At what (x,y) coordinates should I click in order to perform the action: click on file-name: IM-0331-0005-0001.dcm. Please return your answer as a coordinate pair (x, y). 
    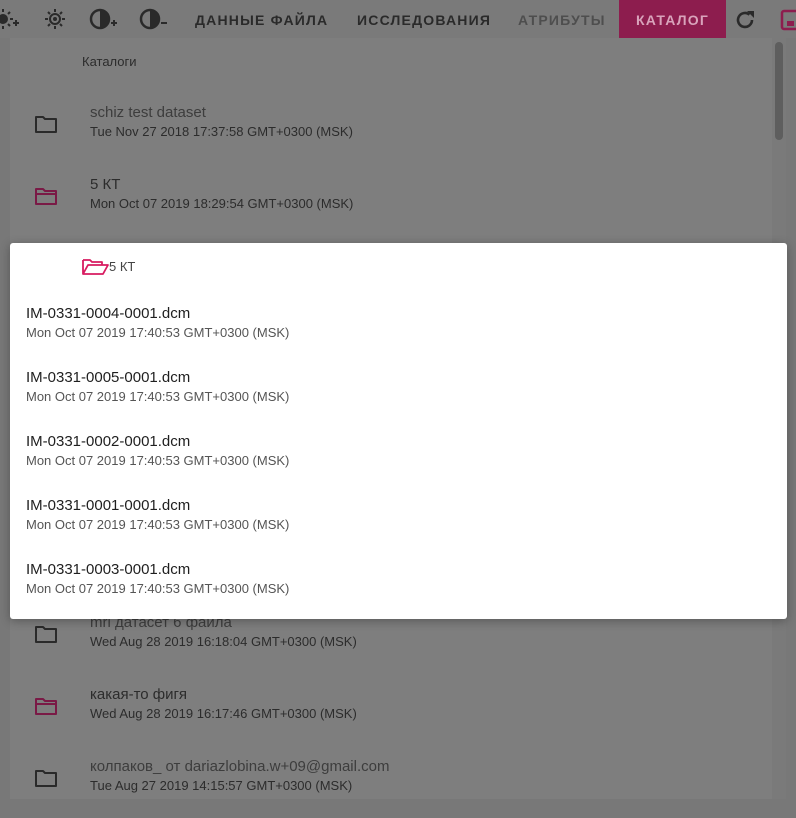
    Looking at the image, I should click on (108, 377).